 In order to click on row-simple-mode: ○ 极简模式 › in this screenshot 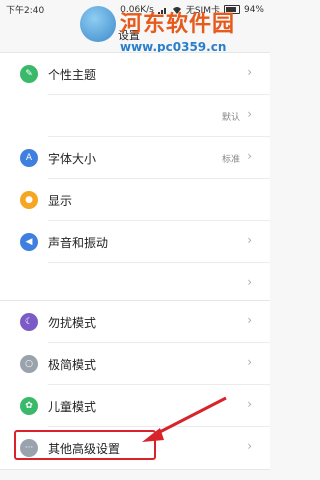, I will do `click(135, 364)`.